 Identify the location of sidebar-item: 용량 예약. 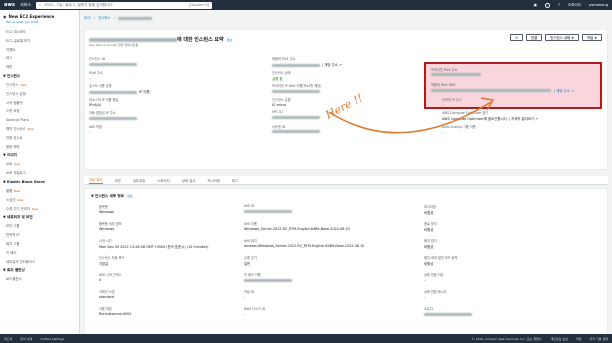
(39, 147).